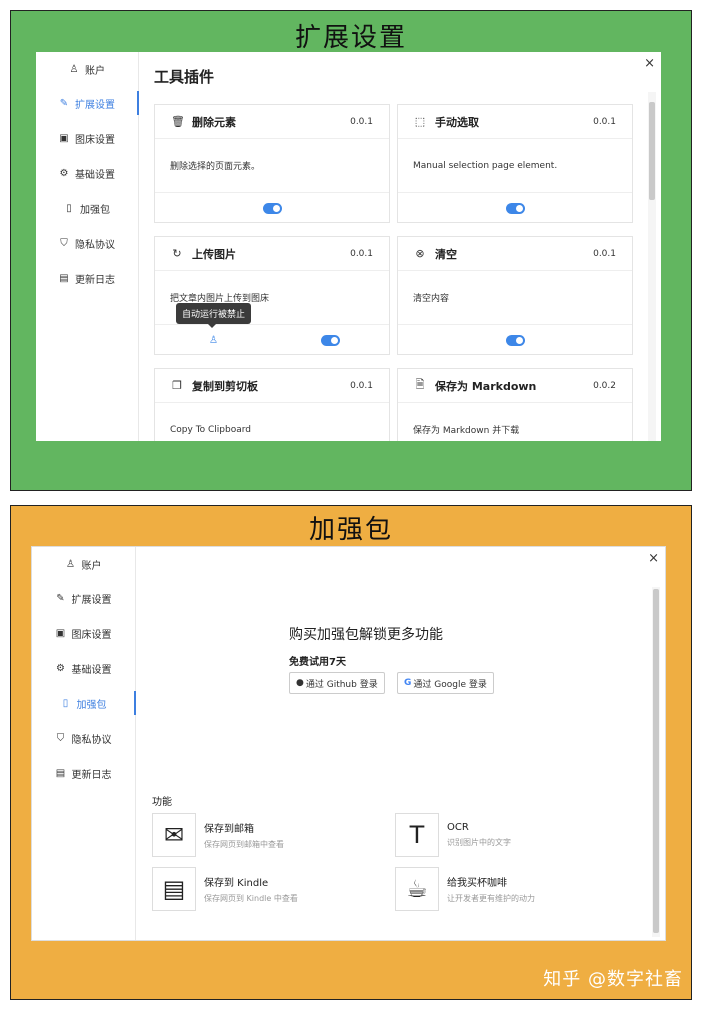 Image resolution: width=702 pixels, height=1010 pixels. What do you see at coordinates (214, 254) in the screenshot?
I see `plugin-name: 上传图片` at bounding box center [214, 254].